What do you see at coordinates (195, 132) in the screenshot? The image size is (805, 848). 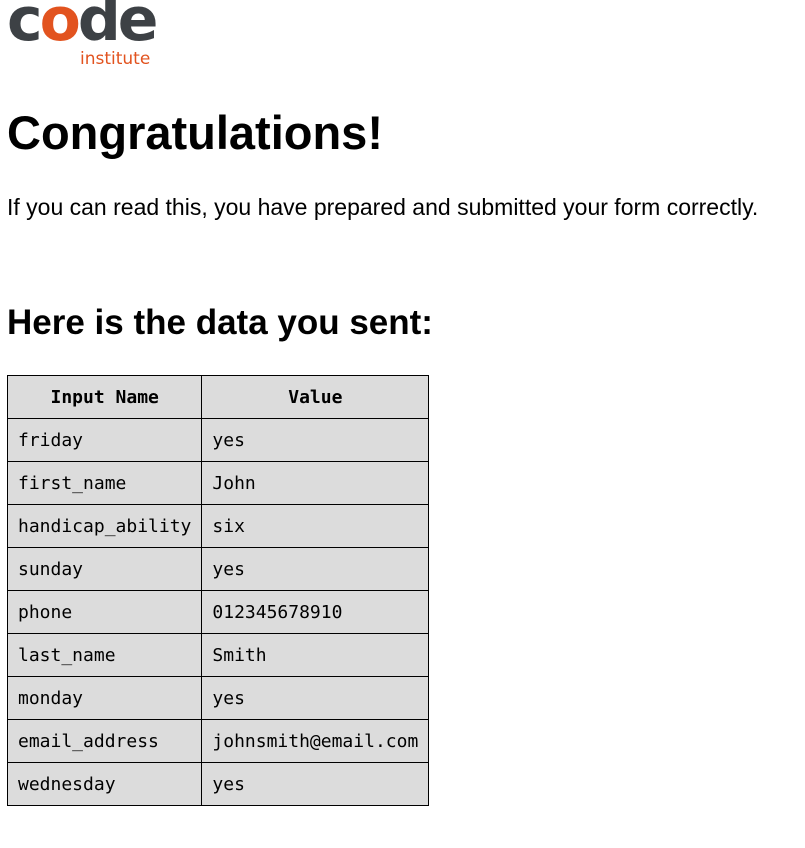 I see `page-title: Congratulations!` at bounding box center [195, 132].